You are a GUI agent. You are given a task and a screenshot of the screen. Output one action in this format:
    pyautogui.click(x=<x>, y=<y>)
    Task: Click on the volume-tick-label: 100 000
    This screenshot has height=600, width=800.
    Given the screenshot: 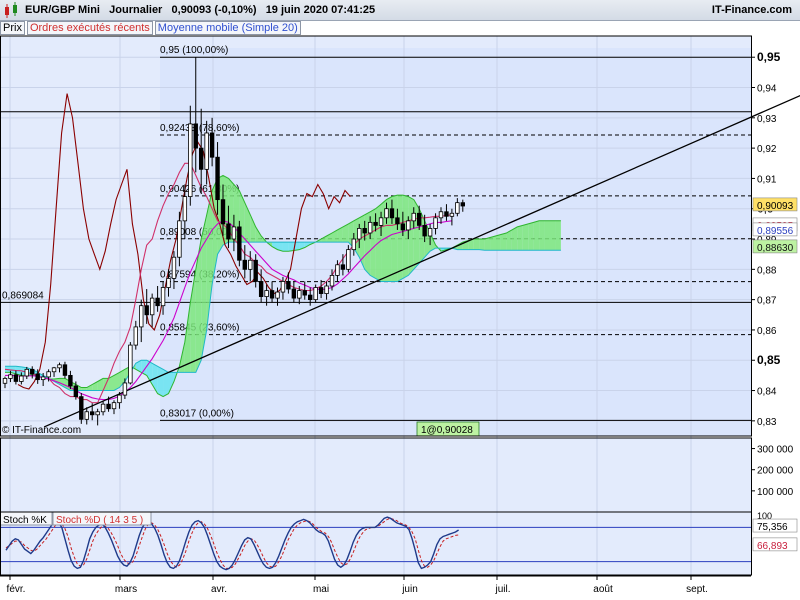 What is the action you would take?
    pyautogui.click(x=775, y=492)
    